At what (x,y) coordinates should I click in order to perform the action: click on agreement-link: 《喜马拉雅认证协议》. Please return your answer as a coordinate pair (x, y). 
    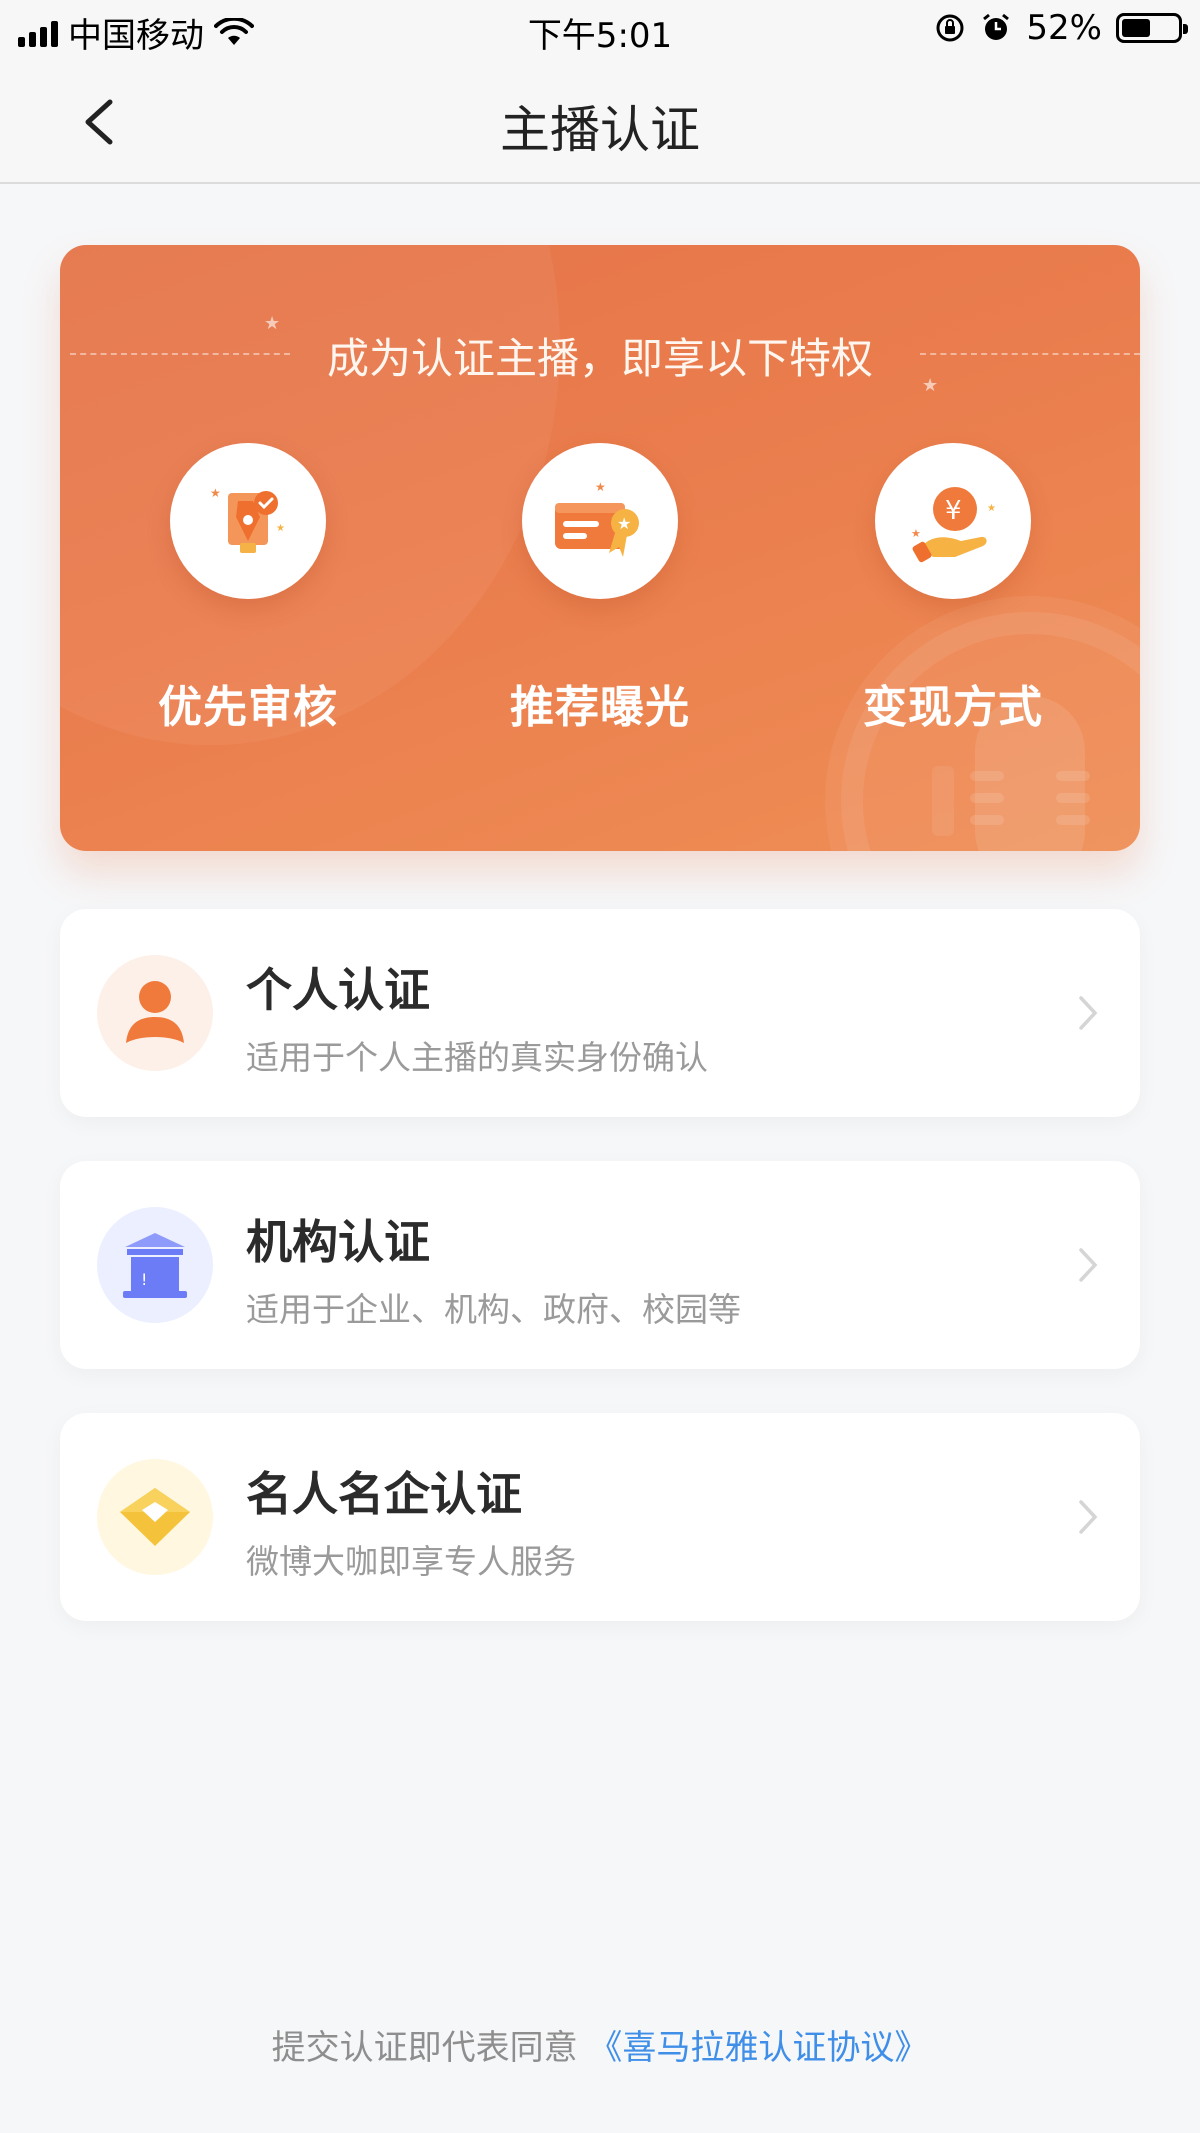
    Looking at the image, I should click on (758, 2048).